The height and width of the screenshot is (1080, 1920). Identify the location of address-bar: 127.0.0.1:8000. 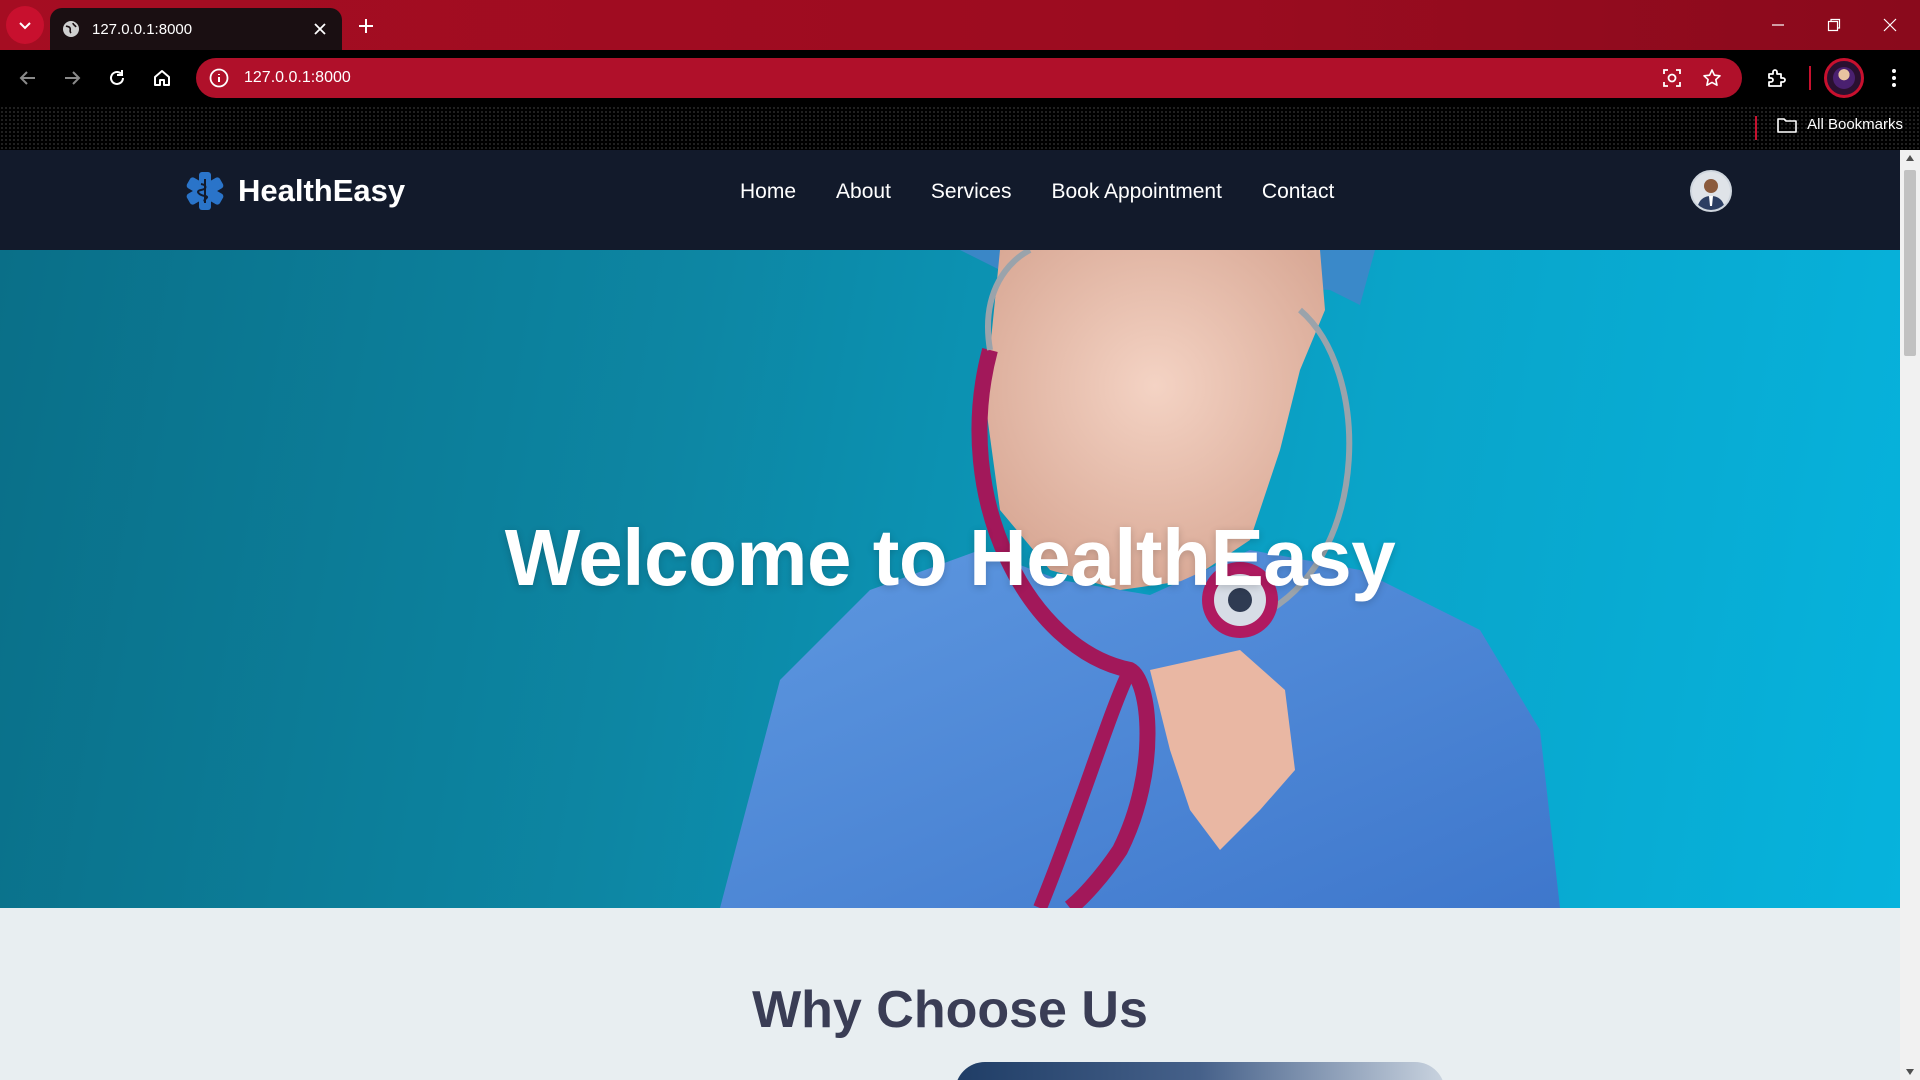
(969, 78).